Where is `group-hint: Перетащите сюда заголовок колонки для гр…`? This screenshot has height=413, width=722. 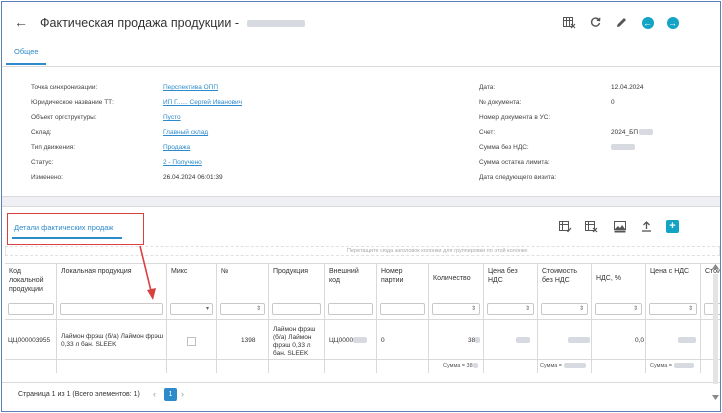
group-hint: Перетащите сюда заголовок колонки для гр… is located at coordinates (437, 251).